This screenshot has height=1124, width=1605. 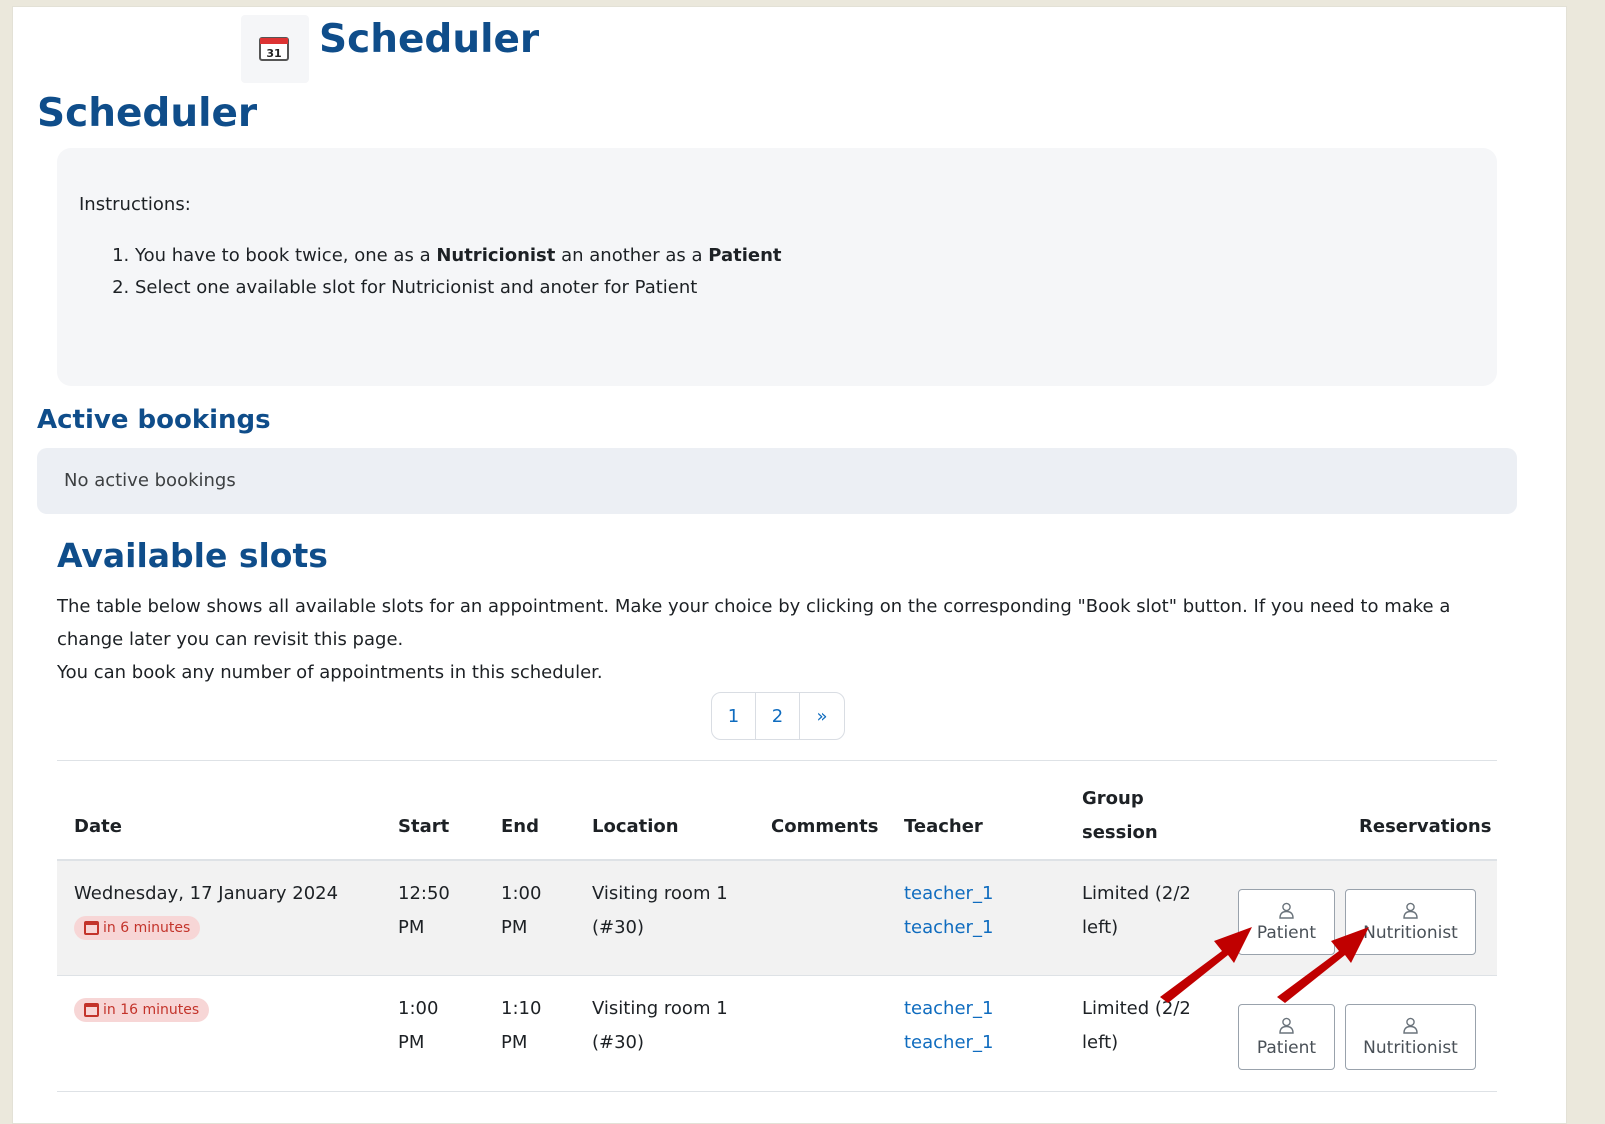 I want to click on no-bookings-alert: No active bookings, so click(x=777, y=481).